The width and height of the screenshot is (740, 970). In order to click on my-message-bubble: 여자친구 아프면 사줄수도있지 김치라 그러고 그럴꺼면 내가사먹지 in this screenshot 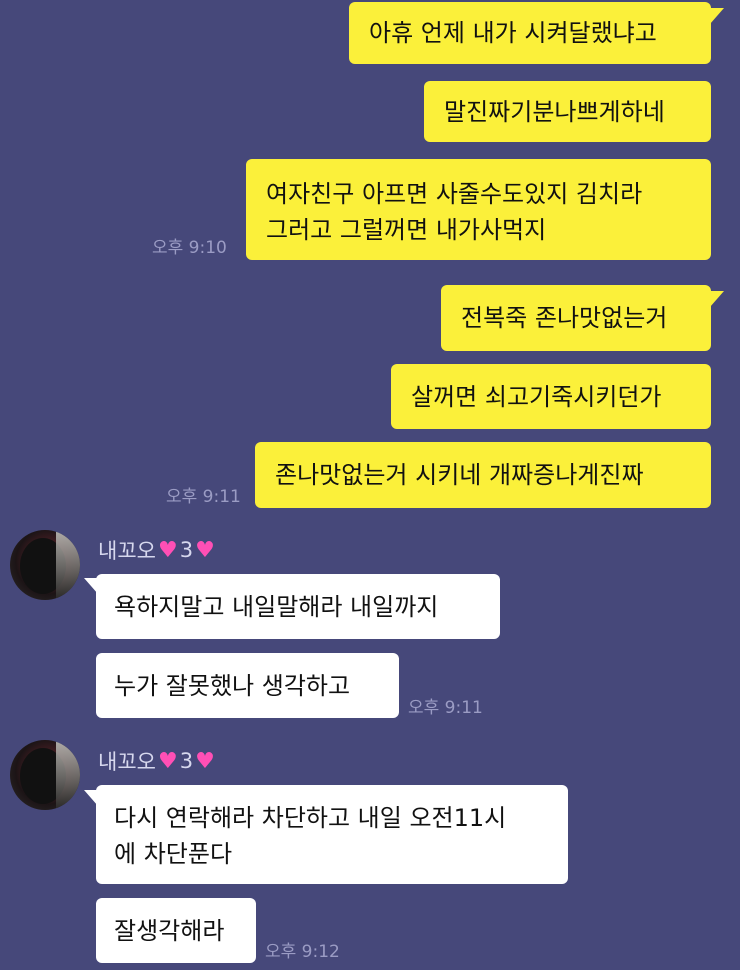, I will do `click(478, 209)`.